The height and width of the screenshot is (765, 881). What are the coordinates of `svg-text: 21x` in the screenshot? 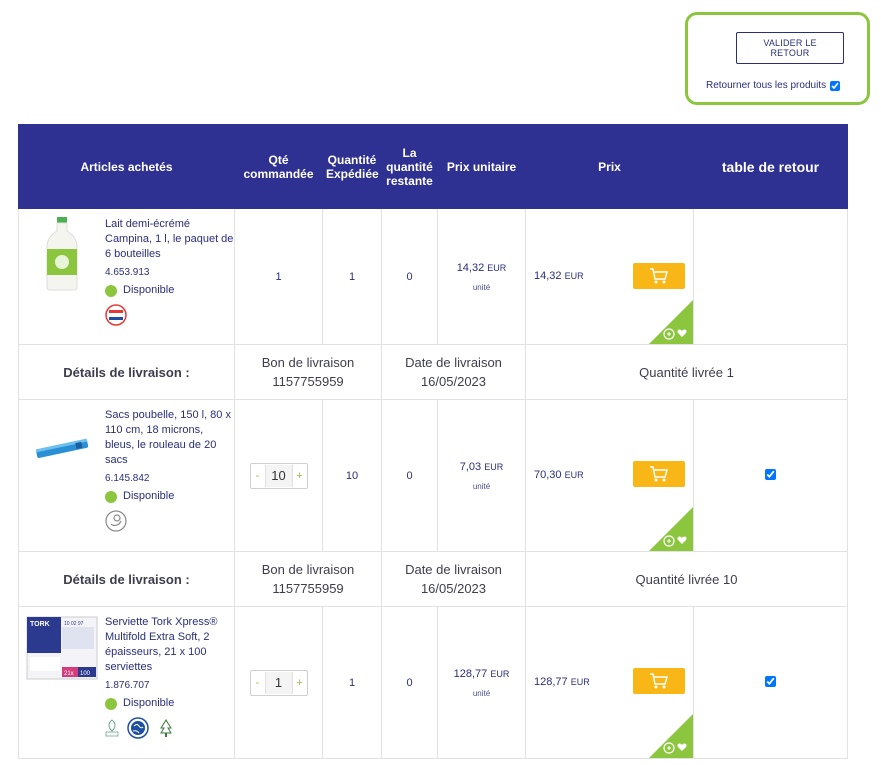 It's located at (69, 674).